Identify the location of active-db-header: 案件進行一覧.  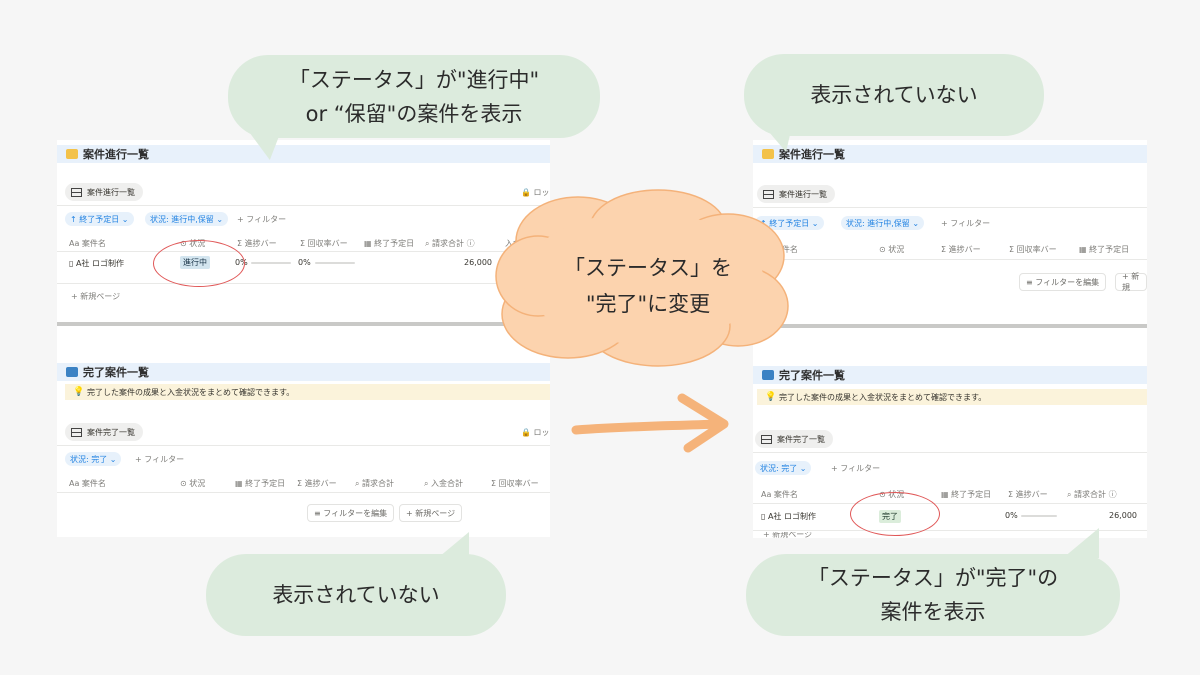
(303, 154).